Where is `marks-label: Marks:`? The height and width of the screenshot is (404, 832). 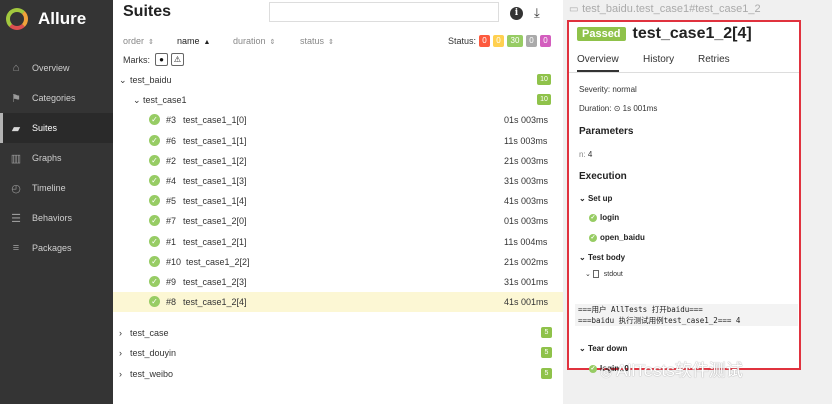
marks-label: Marks: is located at coordinates (136, 60).